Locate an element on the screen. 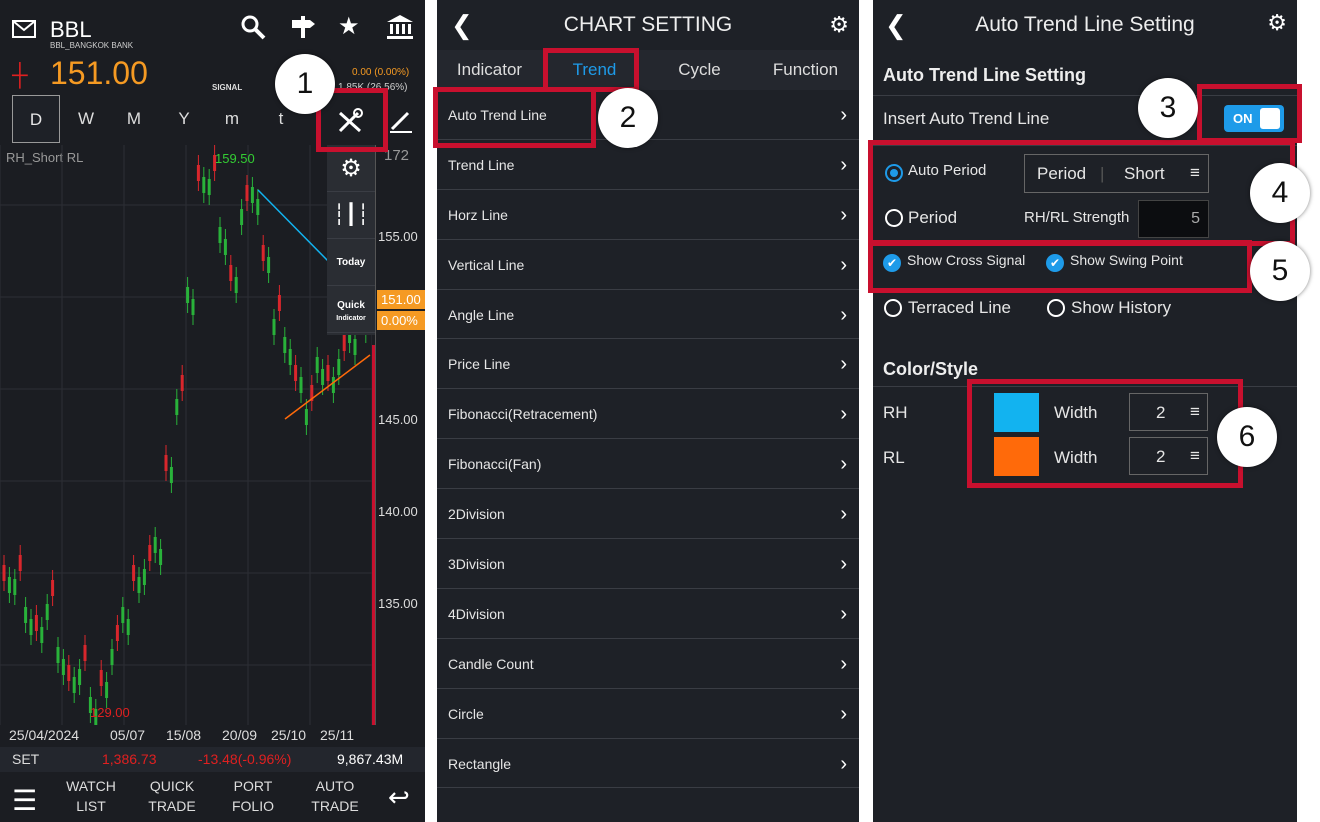  tab-cycle: Cycle is located at coordinates (699, 70).